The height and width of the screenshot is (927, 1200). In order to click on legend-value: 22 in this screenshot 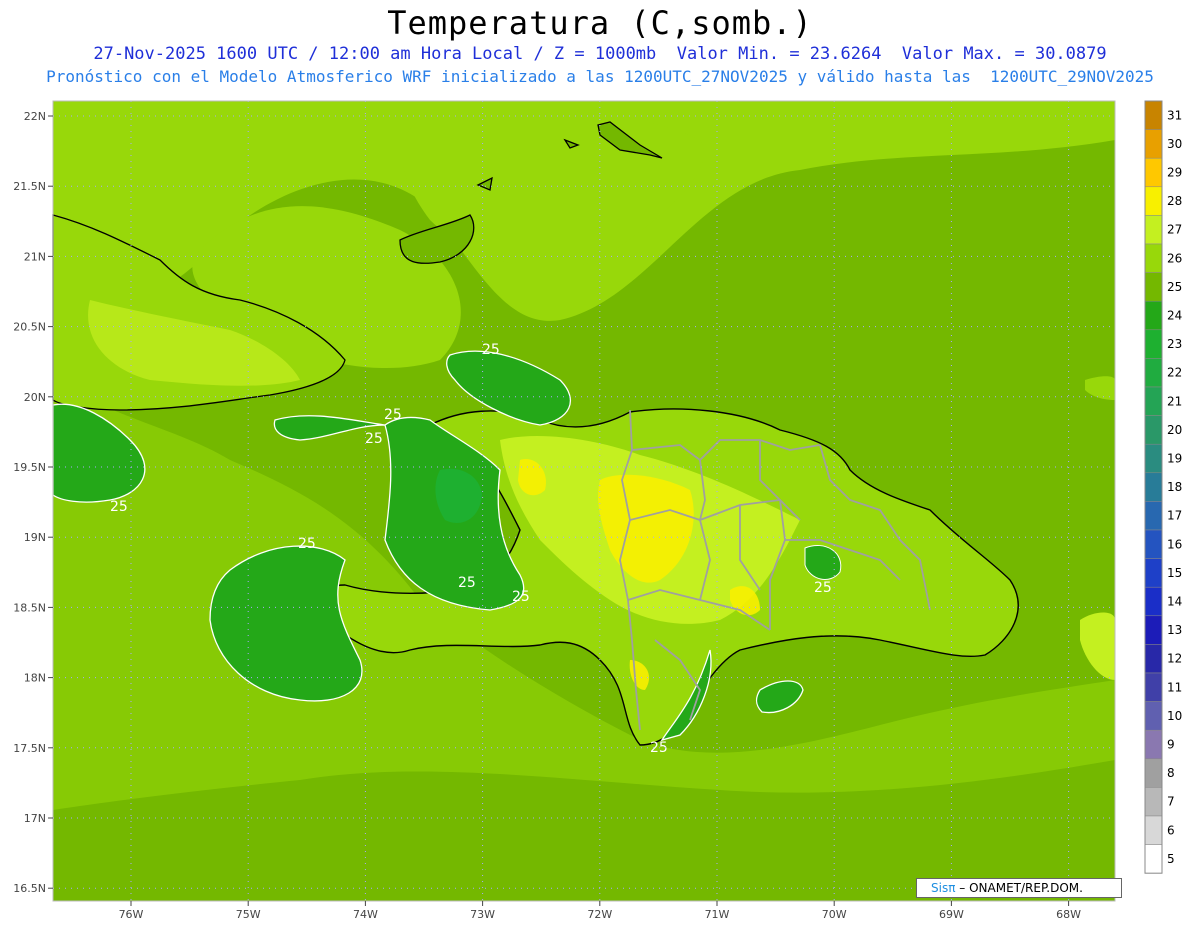, I will do `click(1174, 373)`.